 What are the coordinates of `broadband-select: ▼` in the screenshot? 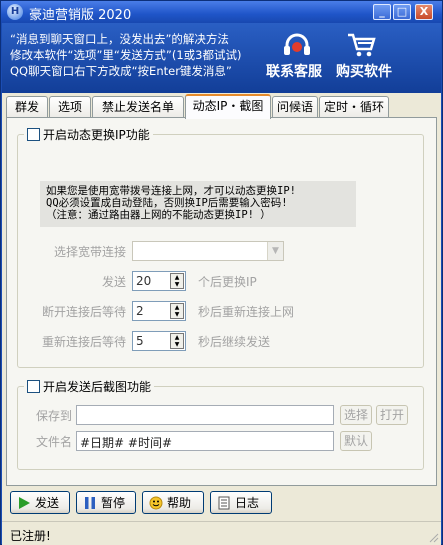 It's located at (208, 251).